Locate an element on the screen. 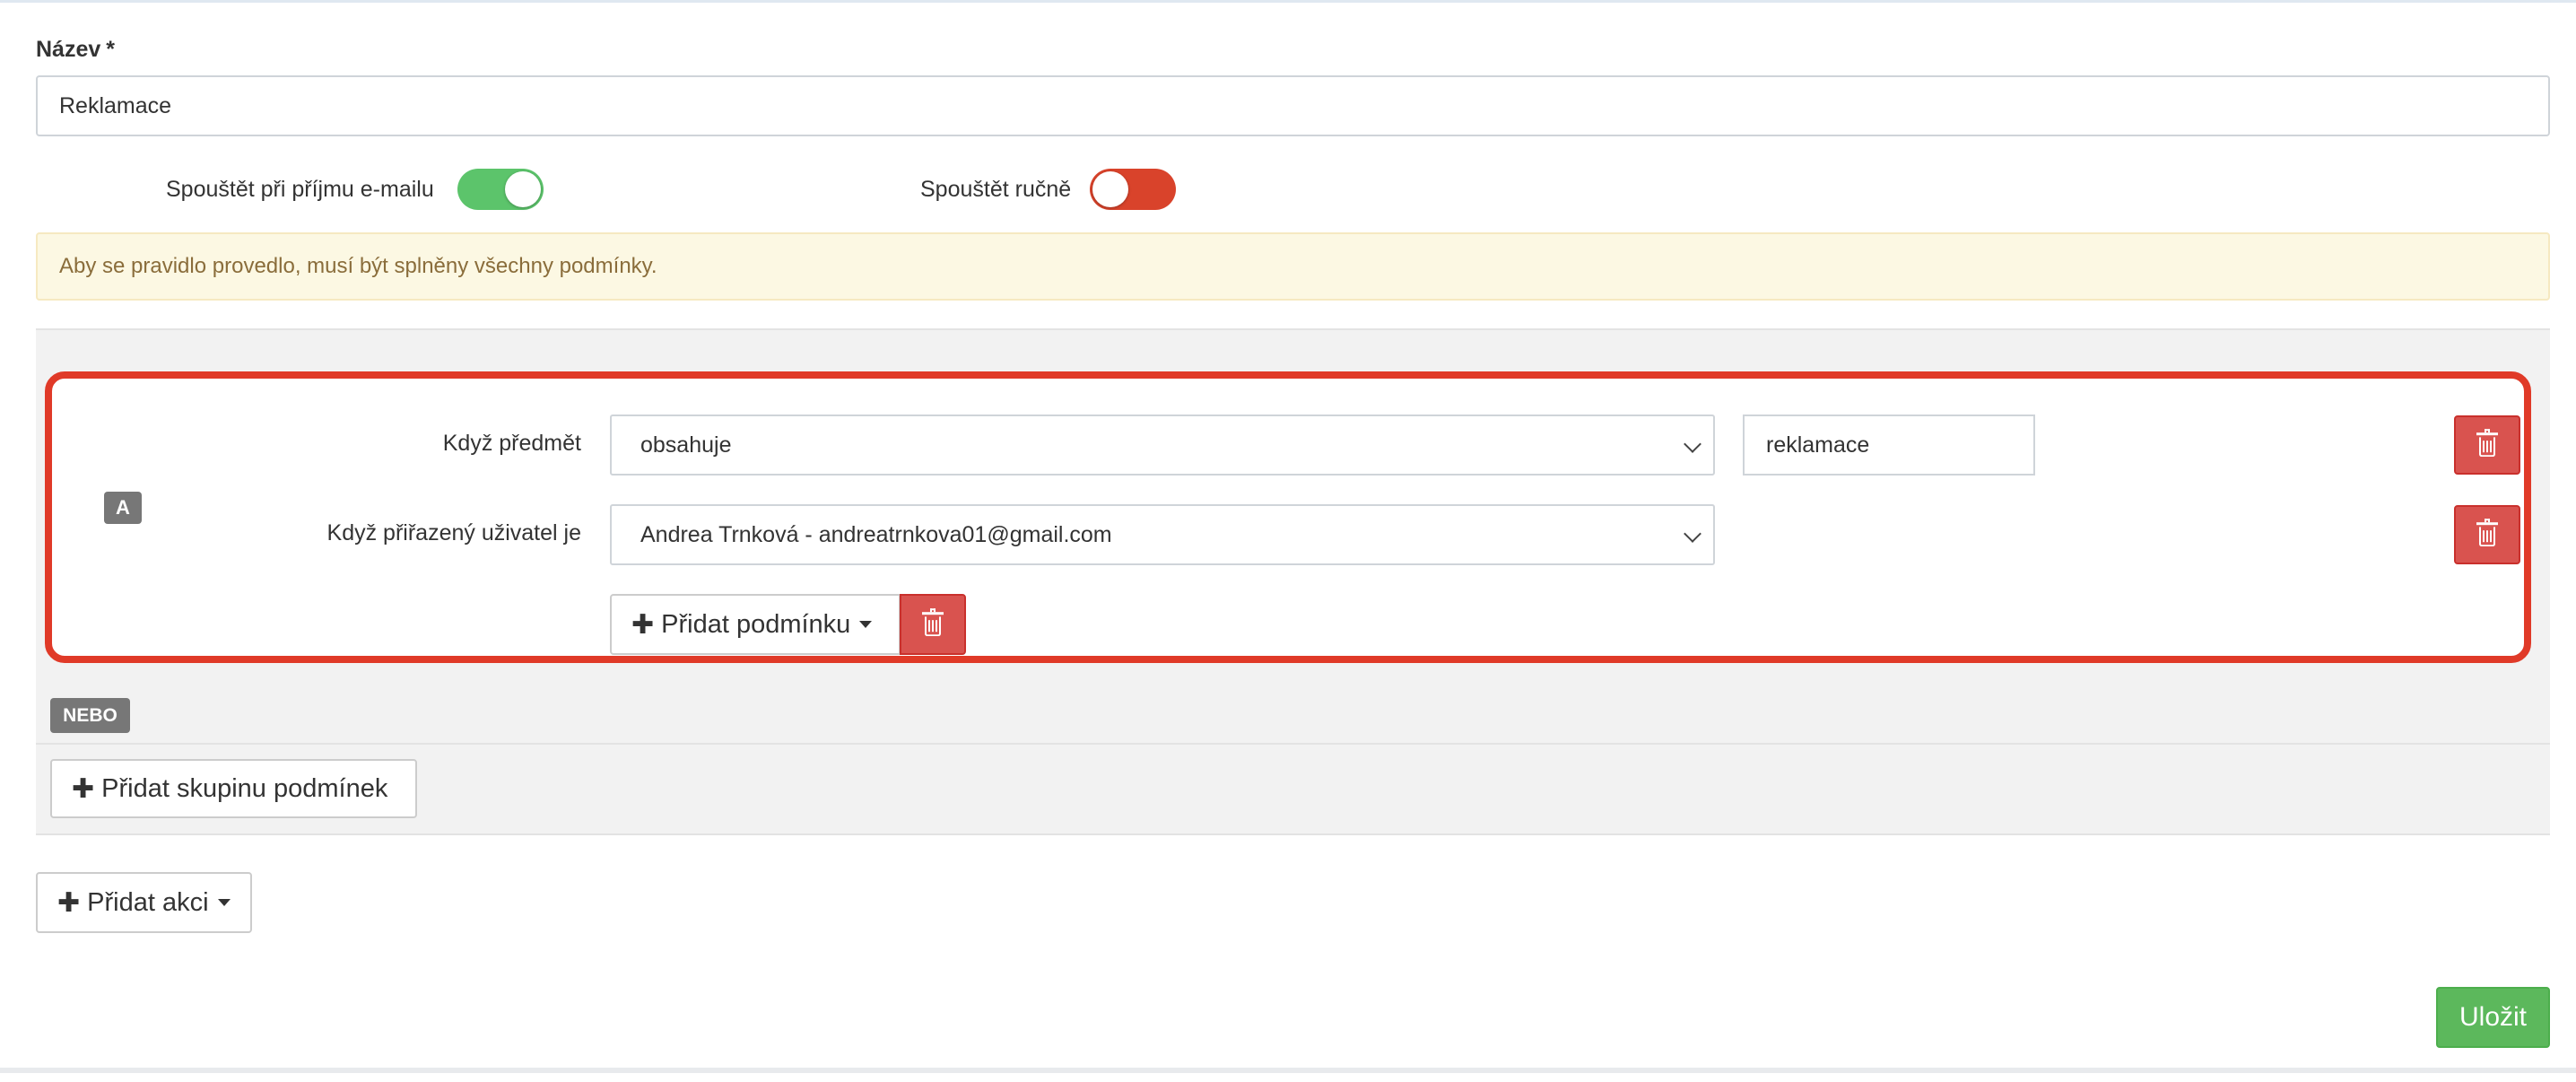 This screenshot has width=2576, height=1082. add-condition-button: ✚ Přidat podmínku is located at coordinates (755, 624).